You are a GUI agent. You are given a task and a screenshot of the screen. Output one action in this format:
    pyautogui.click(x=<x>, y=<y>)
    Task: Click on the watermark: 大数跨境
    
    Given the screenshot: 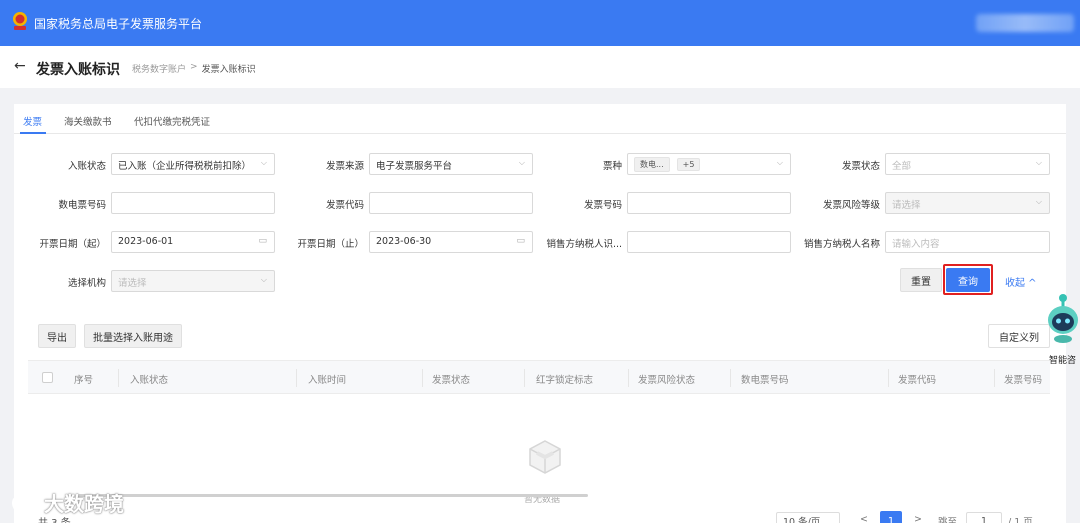 What is the action you would take?
    pyautogui.click(x=67, y=502)
    